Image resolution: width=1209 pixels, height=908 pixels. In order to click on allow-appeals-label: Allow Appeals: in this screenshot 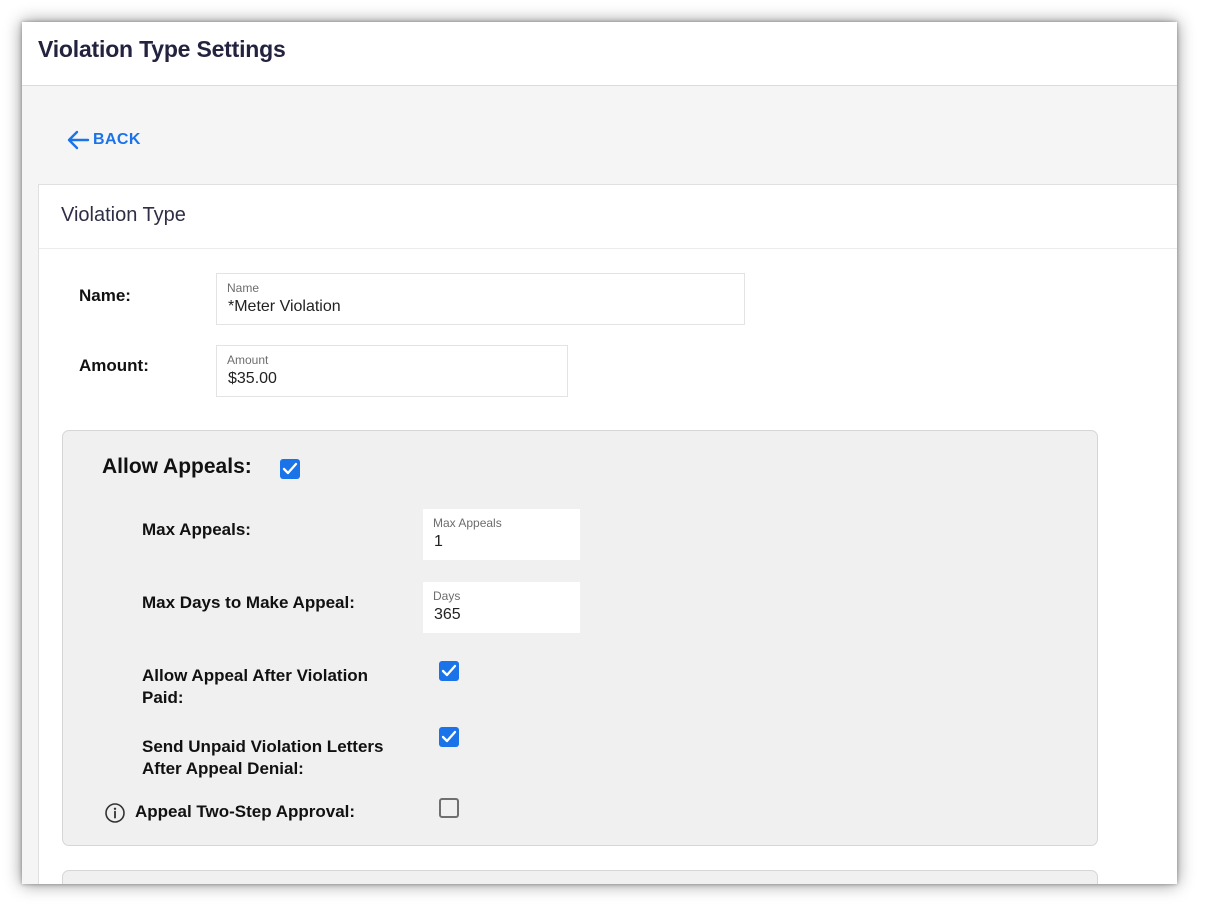, I will do `click(177, 466)`.